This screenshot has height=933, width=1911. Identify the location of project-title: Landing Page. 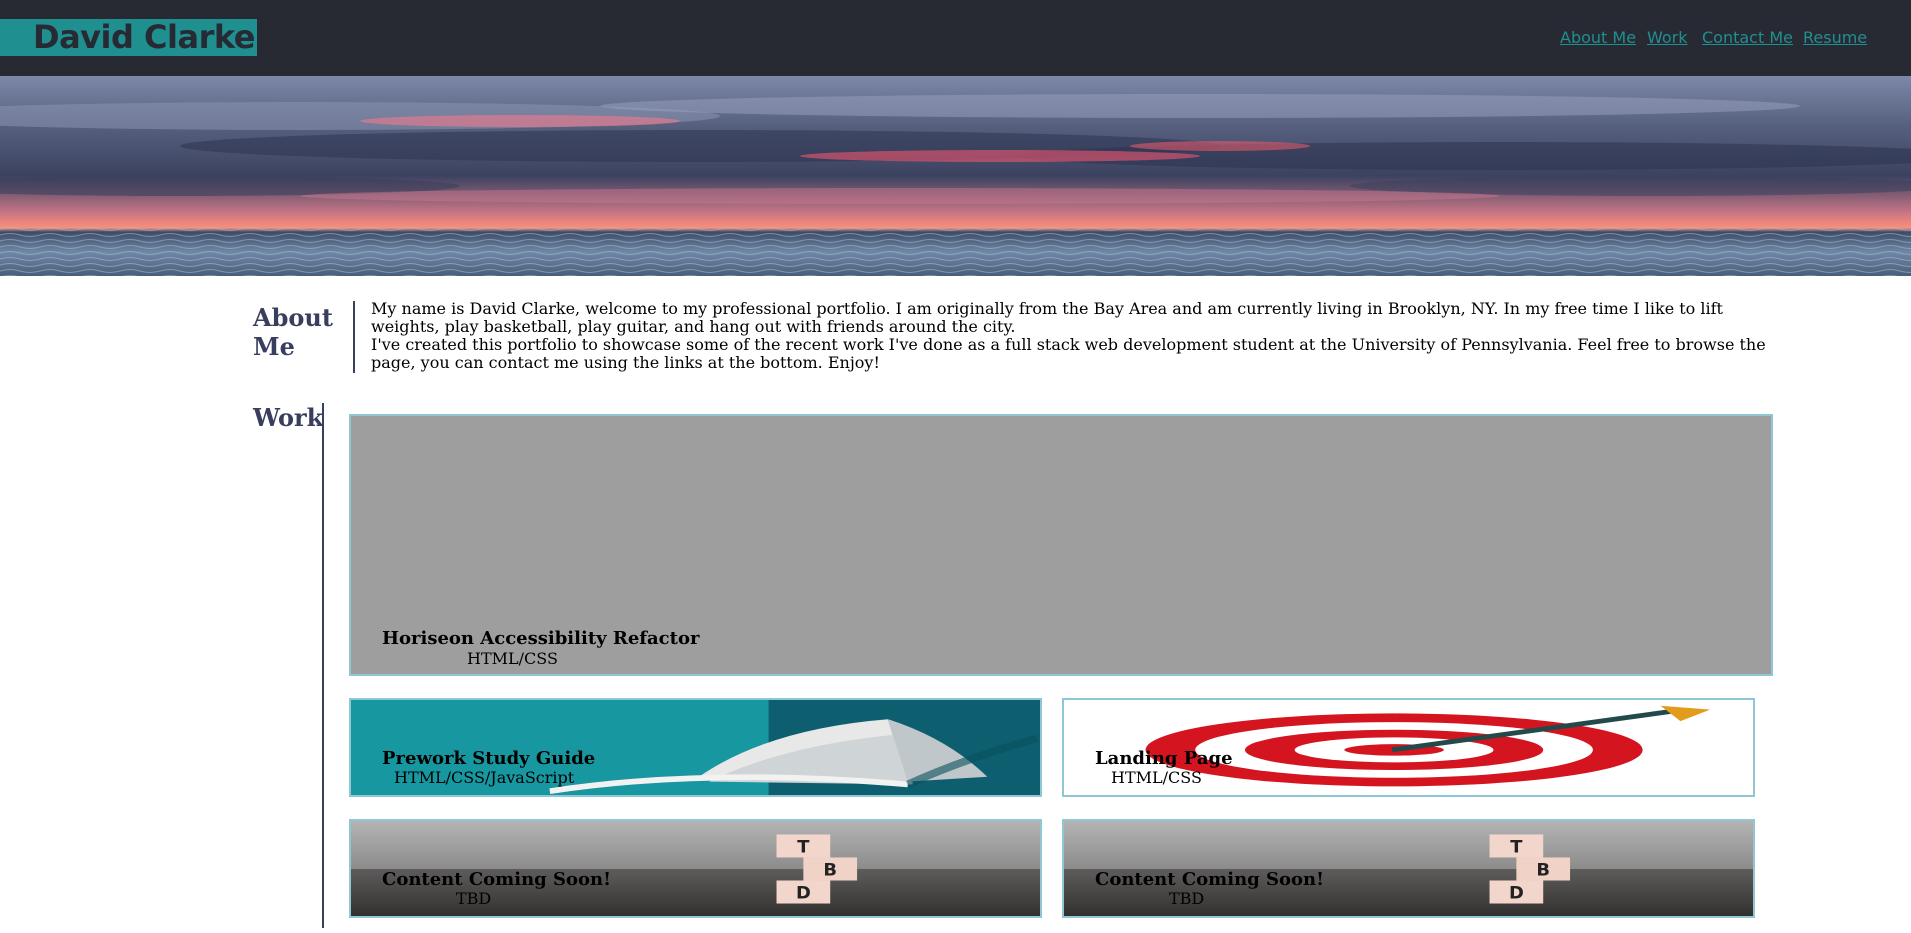
(1164, 758).